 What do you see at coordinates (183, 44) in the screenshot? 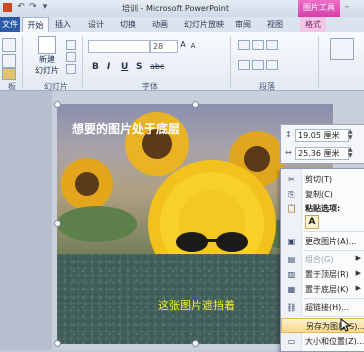
I see `grow-font-icon: A` at bounding box center [183, 44].